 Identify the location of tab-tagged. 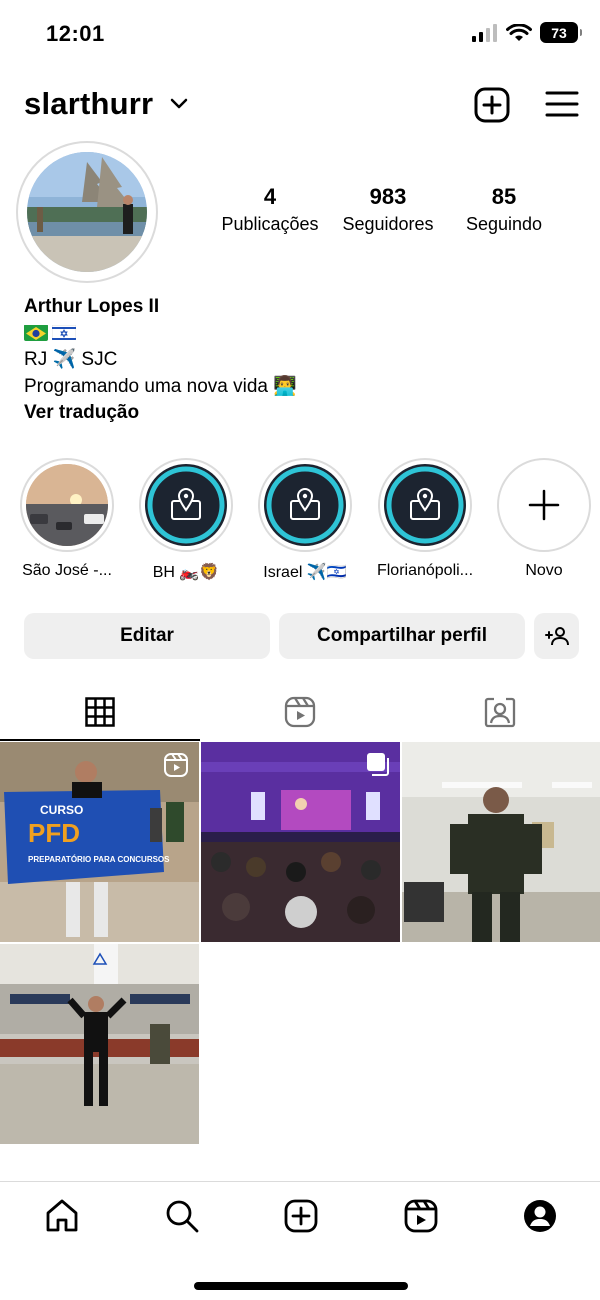
(500, 712).